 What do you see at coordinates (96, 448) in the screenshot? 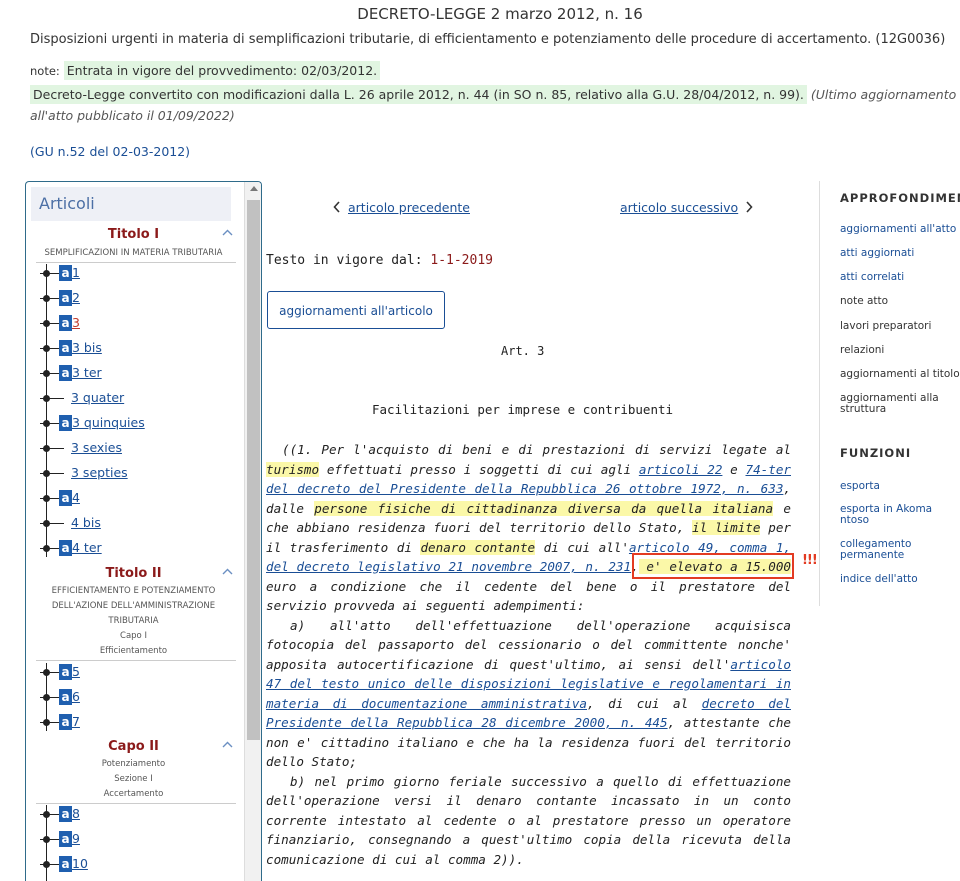
I see `article-link: 3 sexies` at bounding box center [96, 448].